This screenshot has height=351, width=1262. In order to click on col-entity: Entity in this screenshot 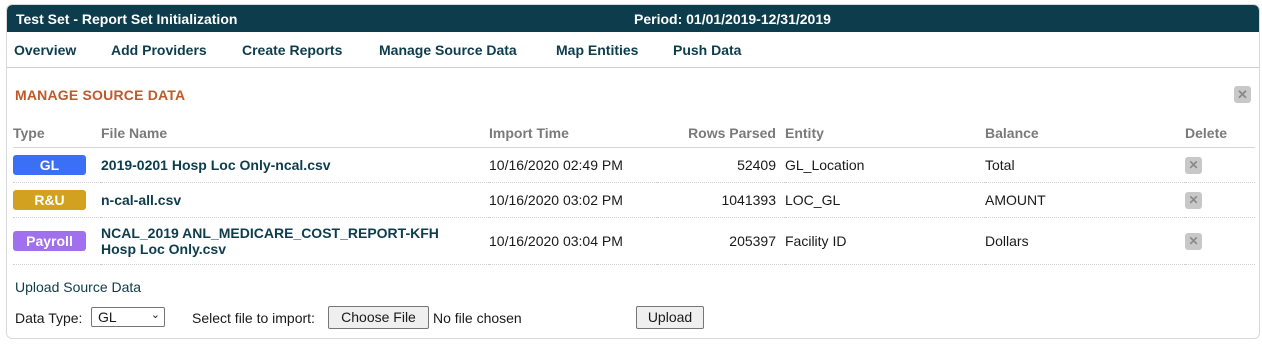, I will do `click(885, 133)`.